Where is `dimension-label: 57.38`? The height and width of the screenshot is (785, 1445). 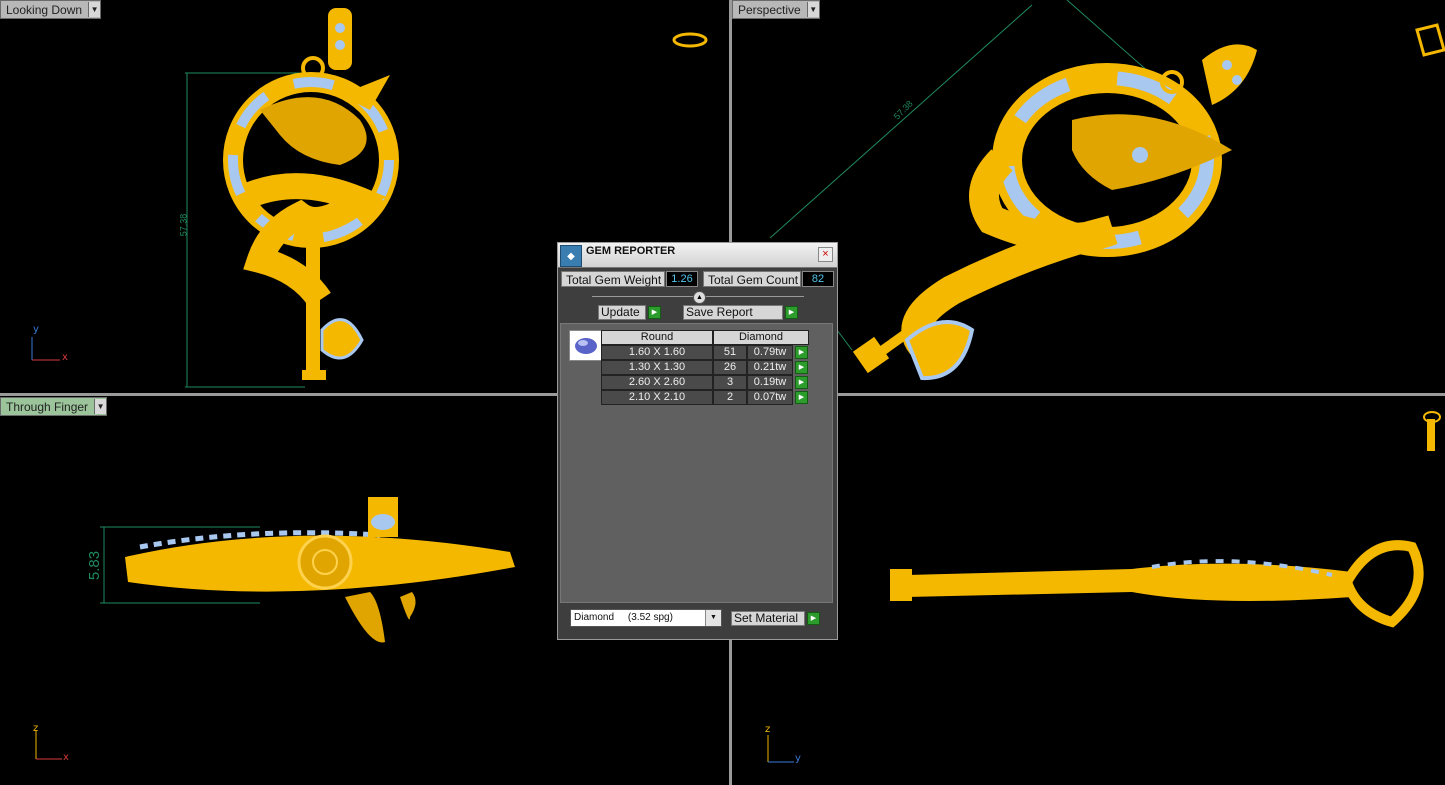 dimension-label: 57.38 is located at coordinates (183, 225).